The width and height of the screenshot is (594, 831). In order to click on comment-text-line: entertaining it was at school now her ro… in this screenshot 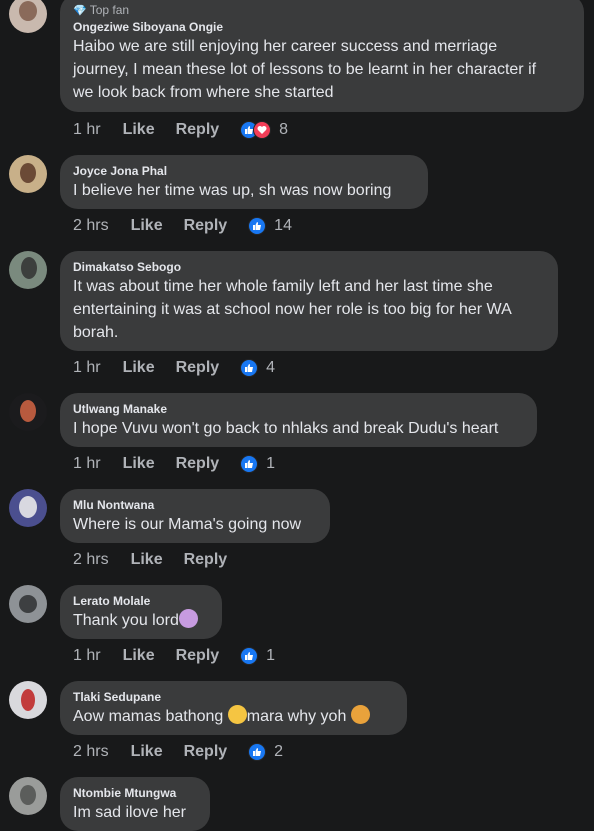, I will do `click(292, 309)`.